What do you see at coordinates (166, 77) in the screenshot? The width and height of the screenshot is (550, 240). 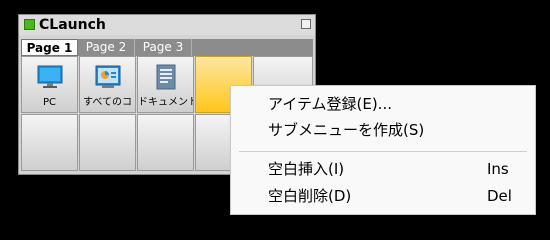 I see `document-icon` at bounding box center [166, 77].